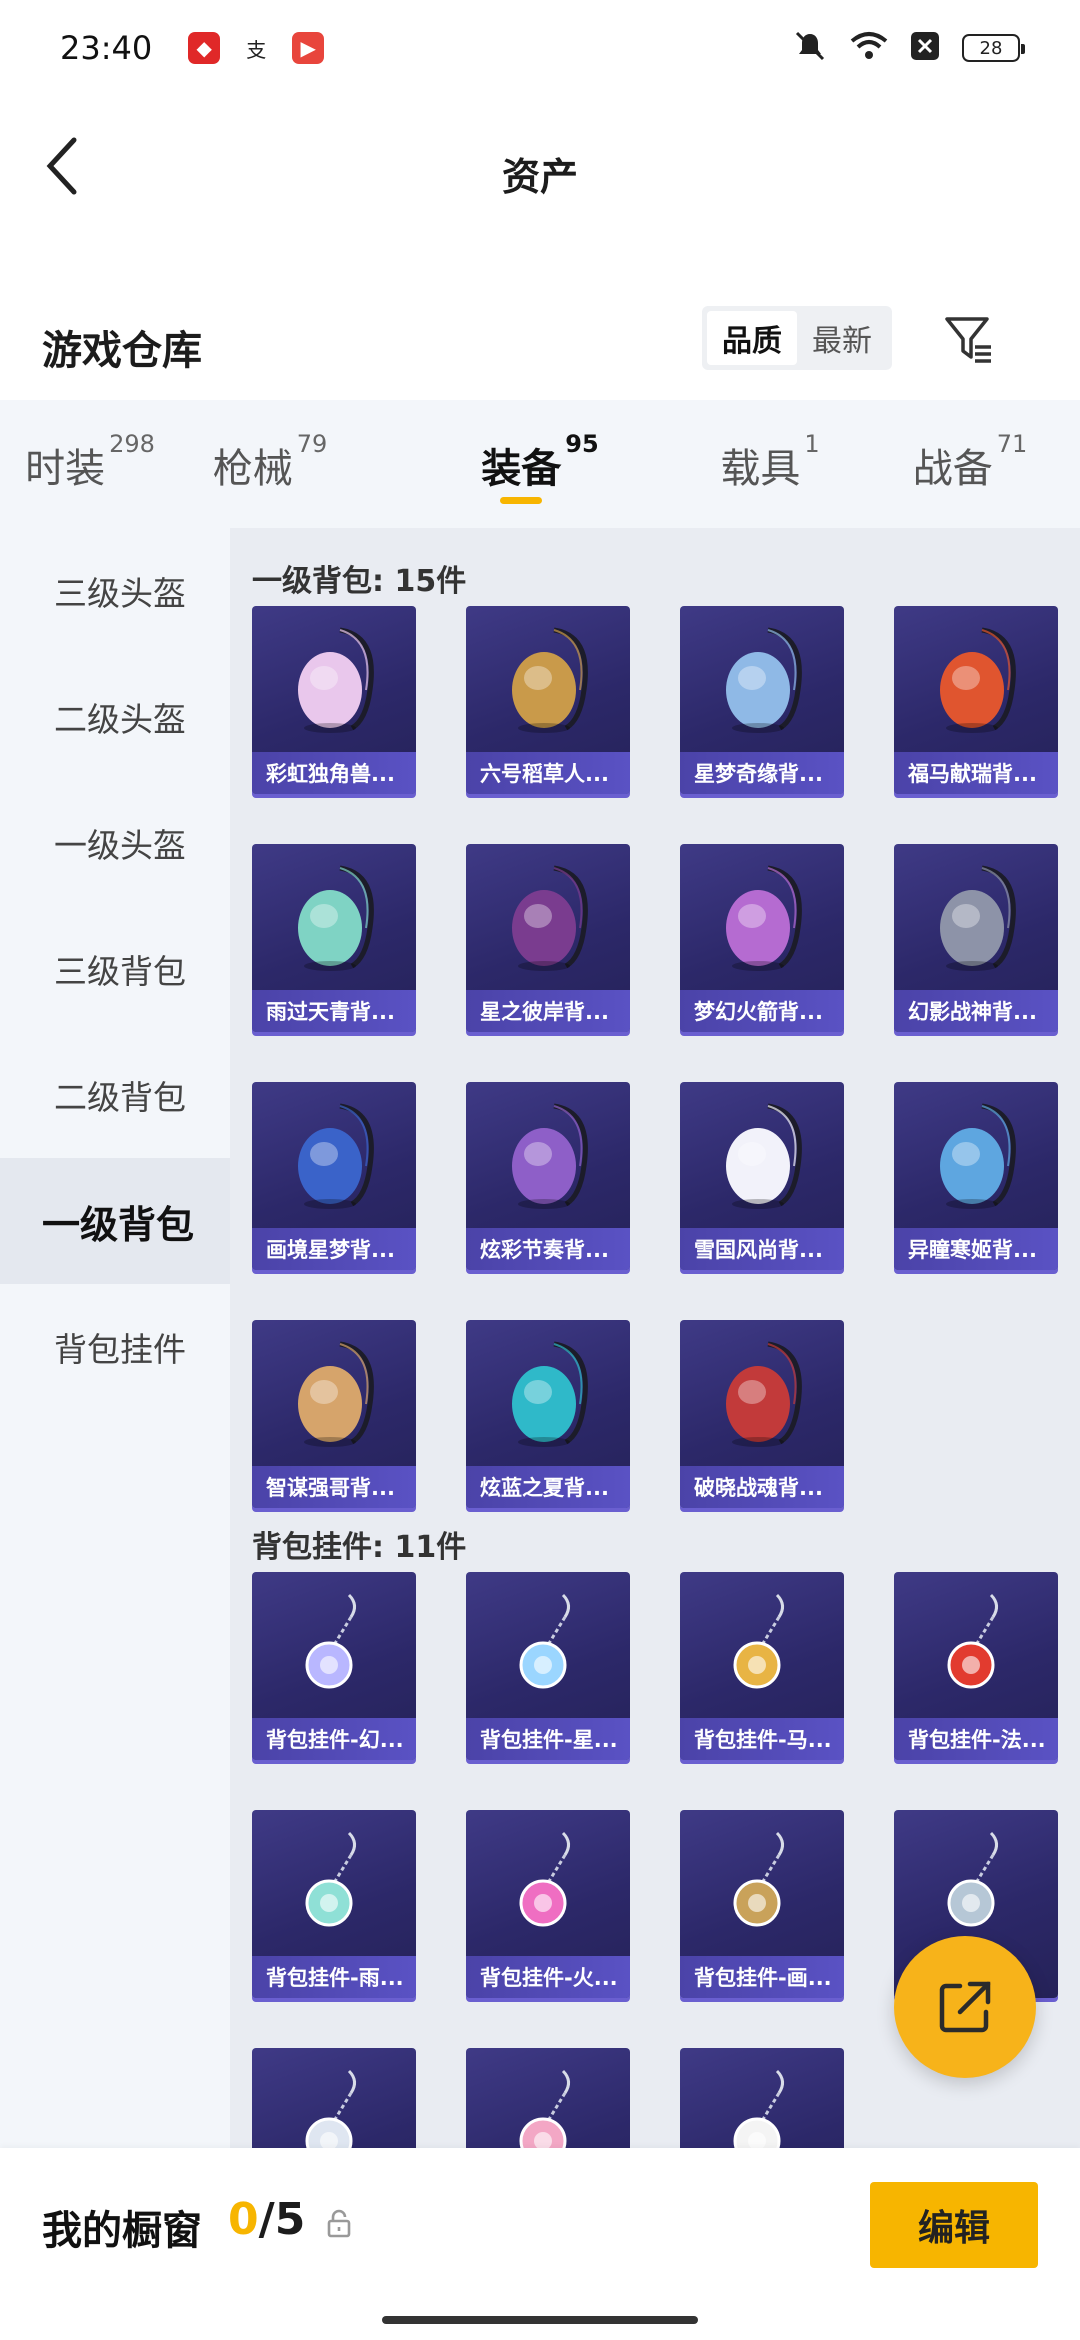 The height and width of the screenshot is (2340, 1080). What do you see at coordinates (132, 444) in the screenshot?
I see `tab-count: 298` at bounding box center [132, 444].